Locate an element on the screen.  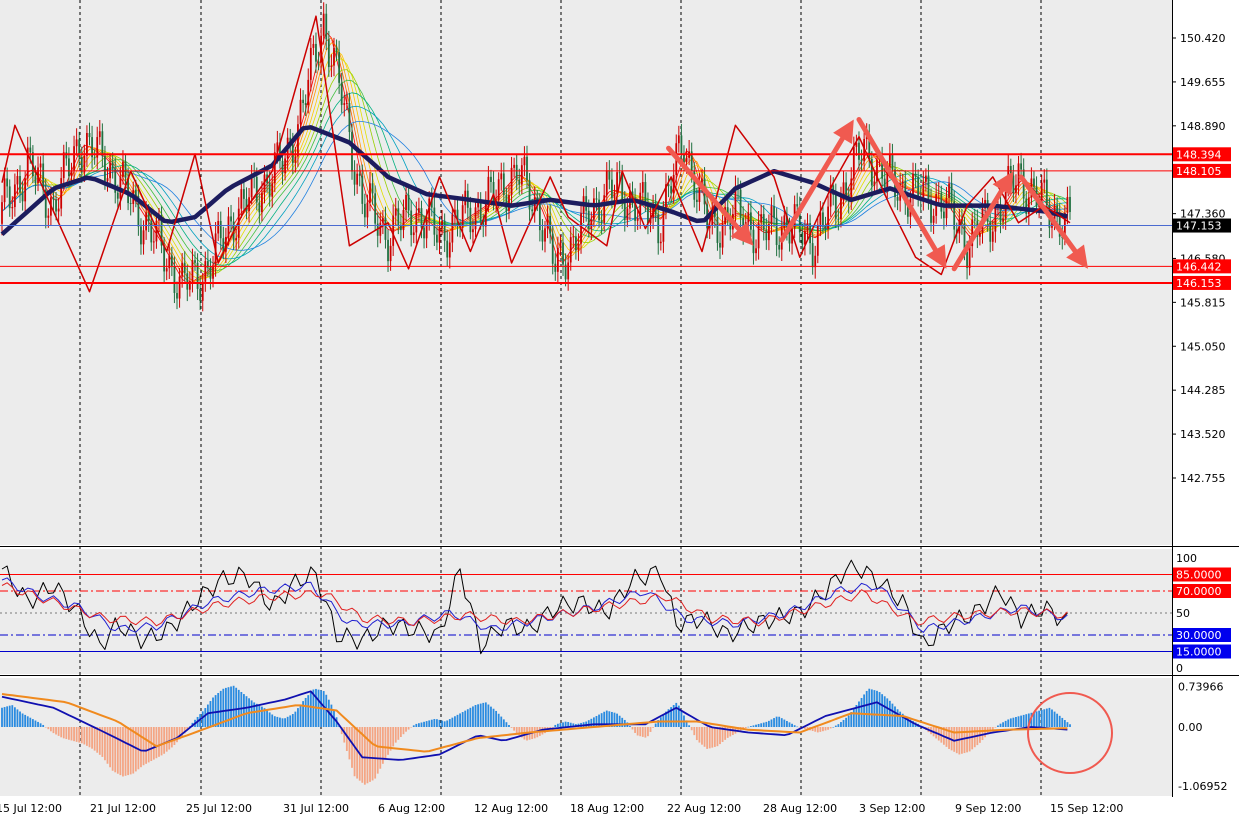
price-tick-label: 142.755 is located at coordinates (1203, 478).